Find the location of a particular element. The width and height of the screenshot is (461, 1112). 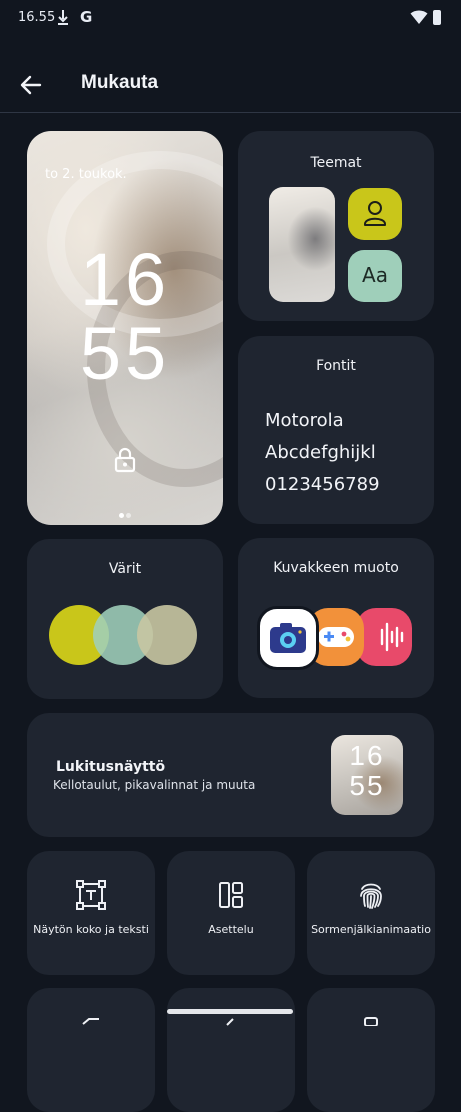

download-icon is located at coordinates (63, 17).